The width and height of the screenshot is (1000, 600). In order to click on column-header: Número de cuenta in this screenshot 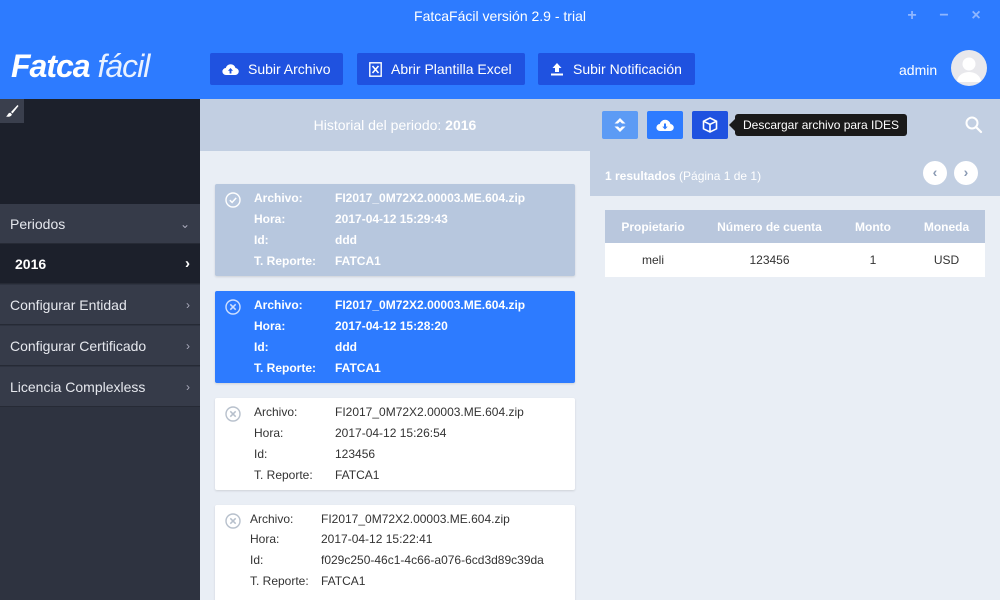, I will do `click(769, 226)`.